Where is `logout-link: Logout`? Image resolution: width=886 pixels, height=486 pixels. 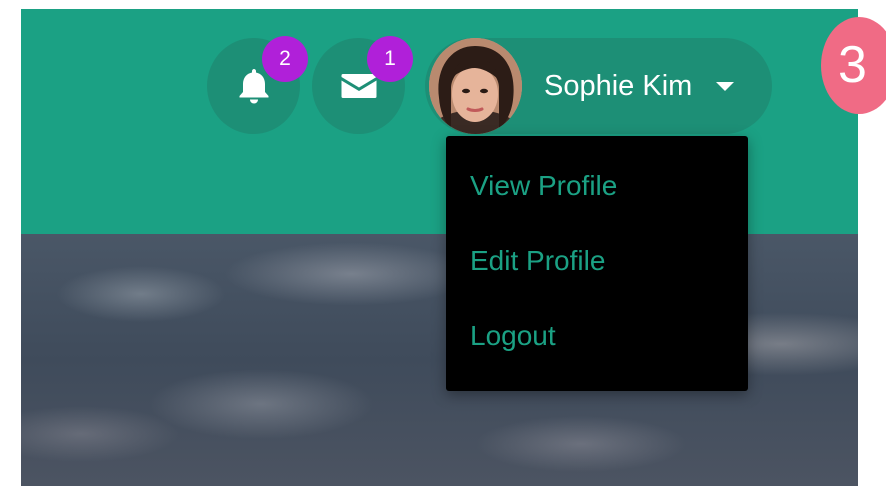 logout-link: Logout is located at coordinates (513, 336).